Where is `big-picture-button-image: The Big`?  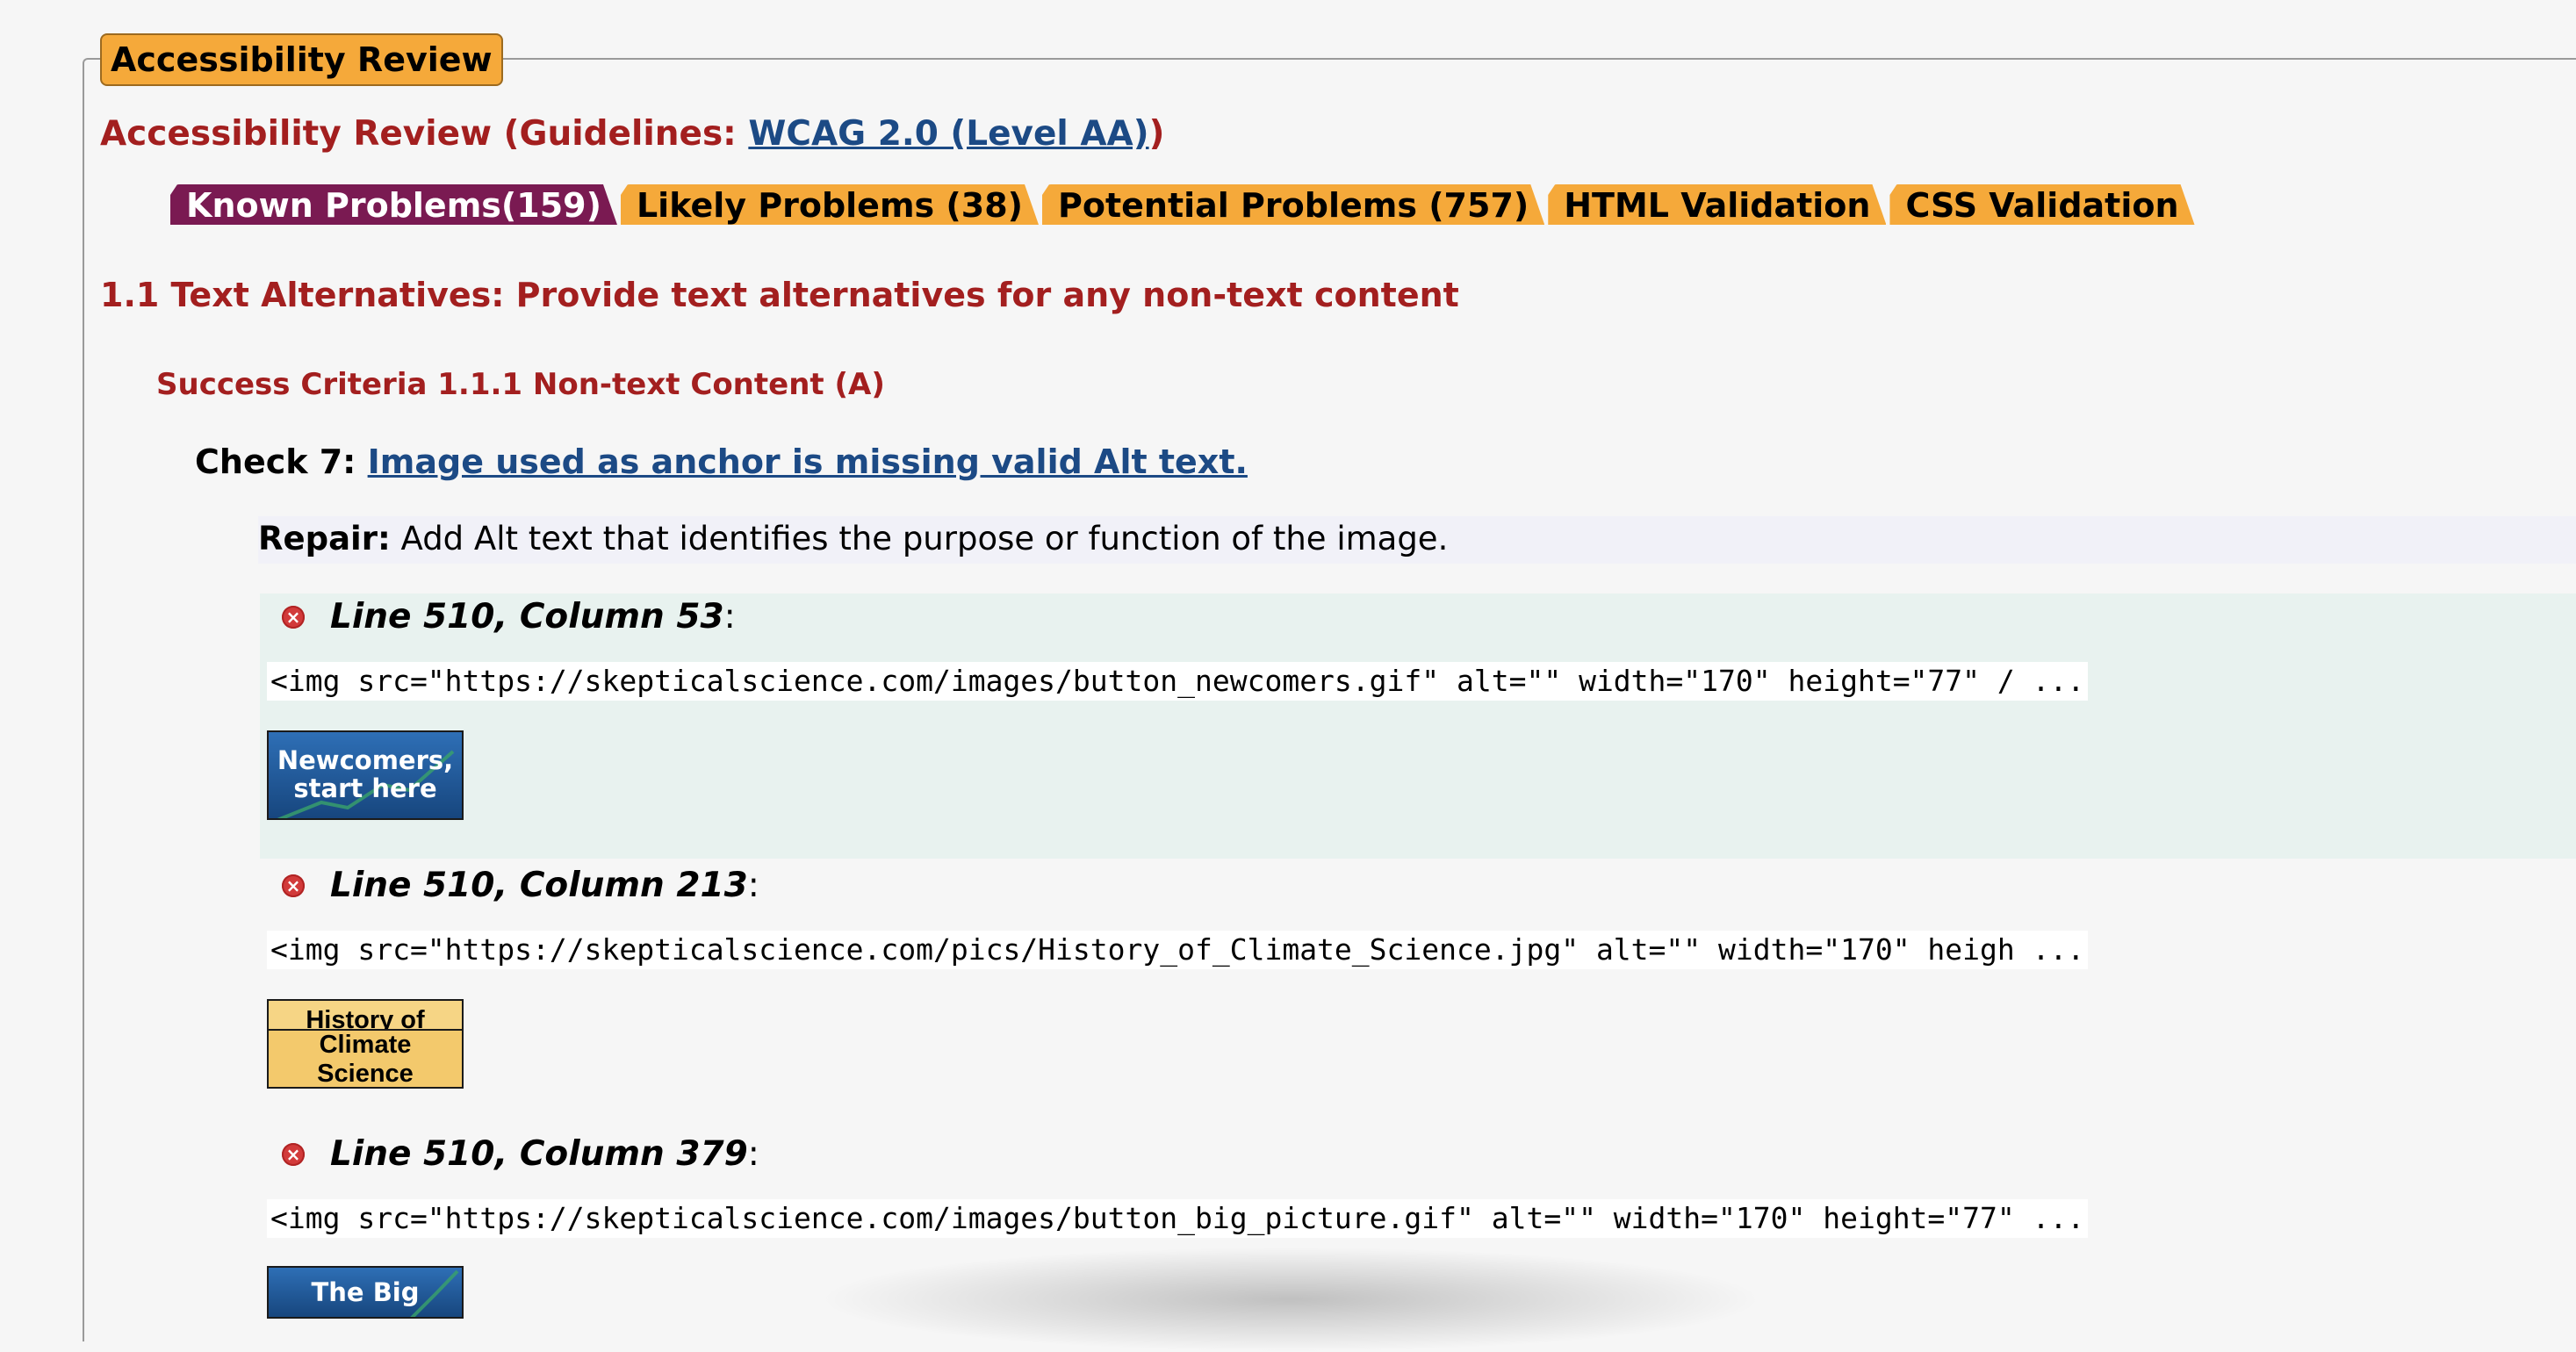
big-picture-button-image: The Big is located at coordinates (365, 1292).